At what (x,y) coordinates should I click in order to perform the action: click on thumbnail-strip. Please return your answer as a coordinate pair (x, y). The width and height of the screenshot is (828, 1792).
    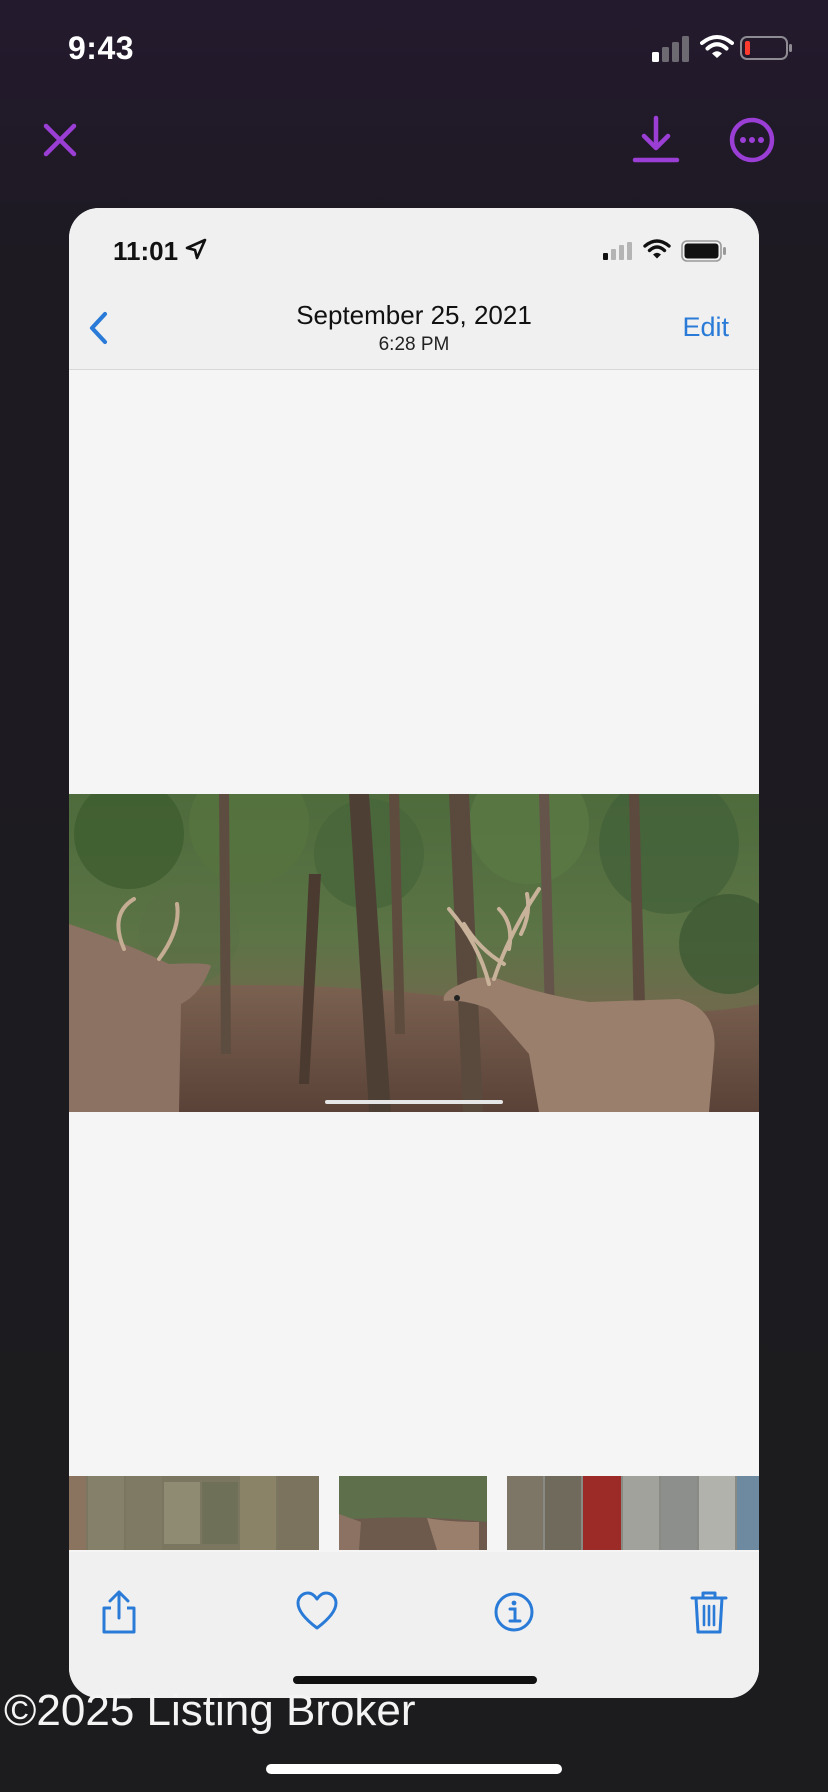
    Looking at the image, I should click on (414, 1513).